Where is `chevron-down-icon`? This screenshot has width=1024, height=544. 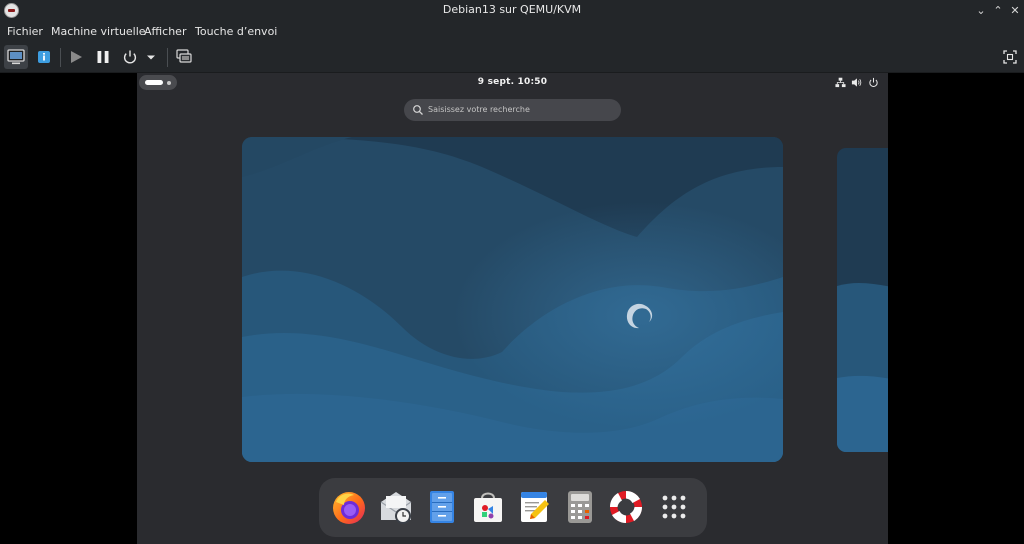 chevron-down-icon is located at coordinates (151, 57).